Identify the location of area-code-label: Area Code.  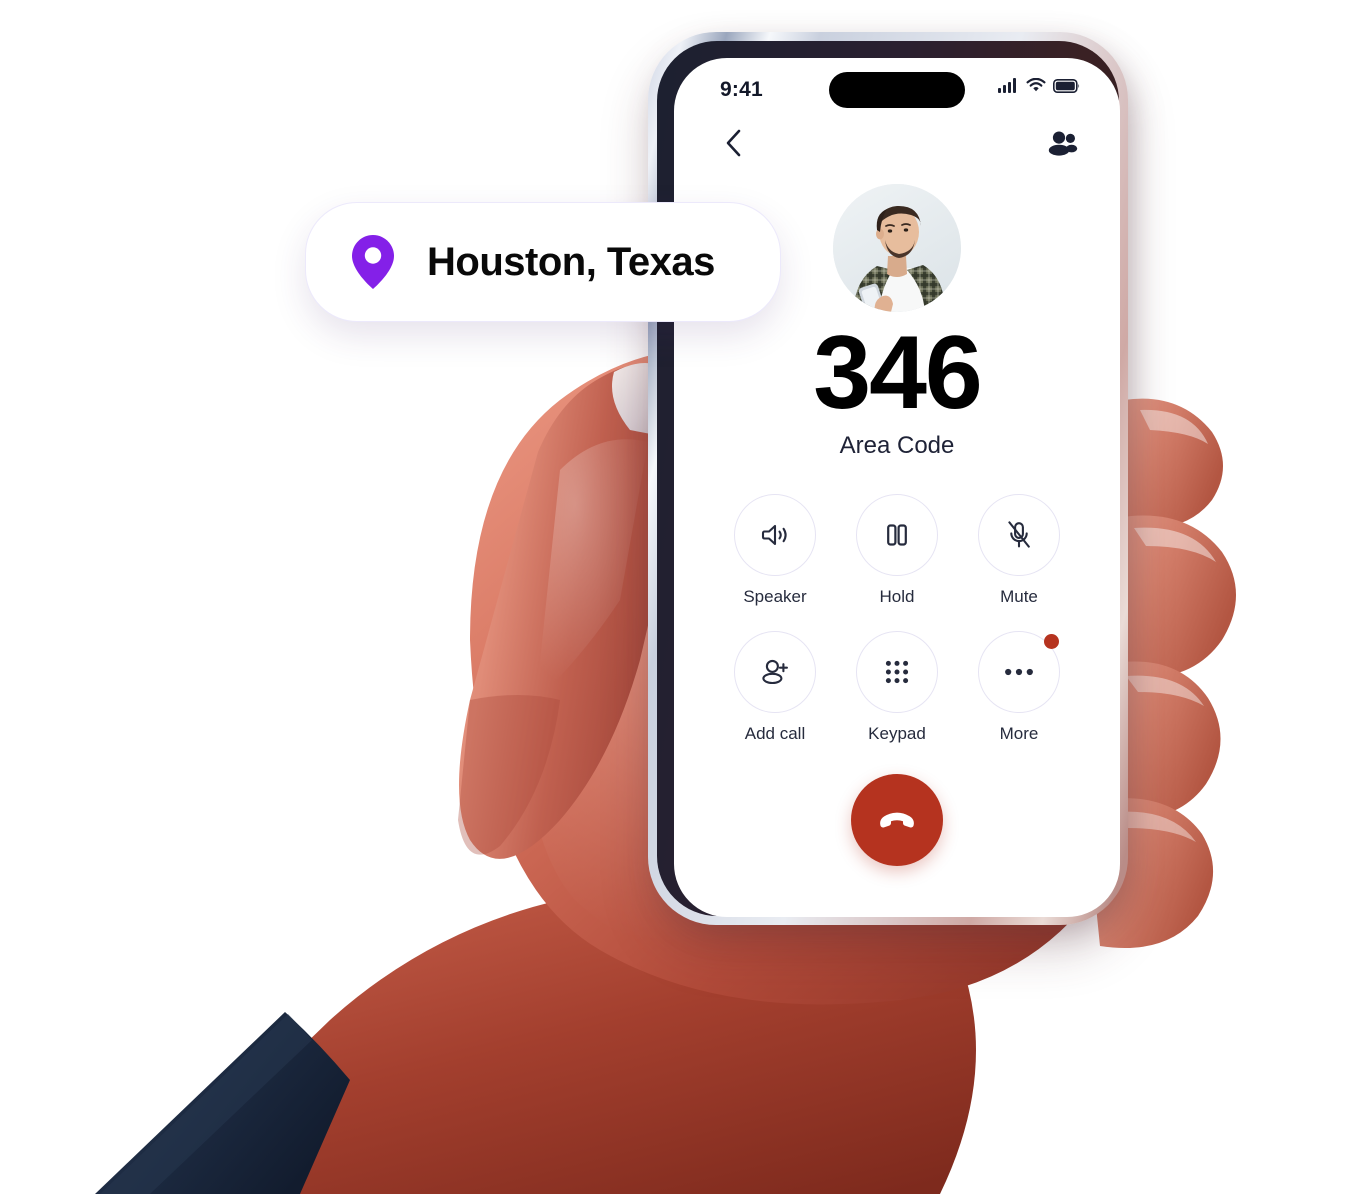
(897, 445).